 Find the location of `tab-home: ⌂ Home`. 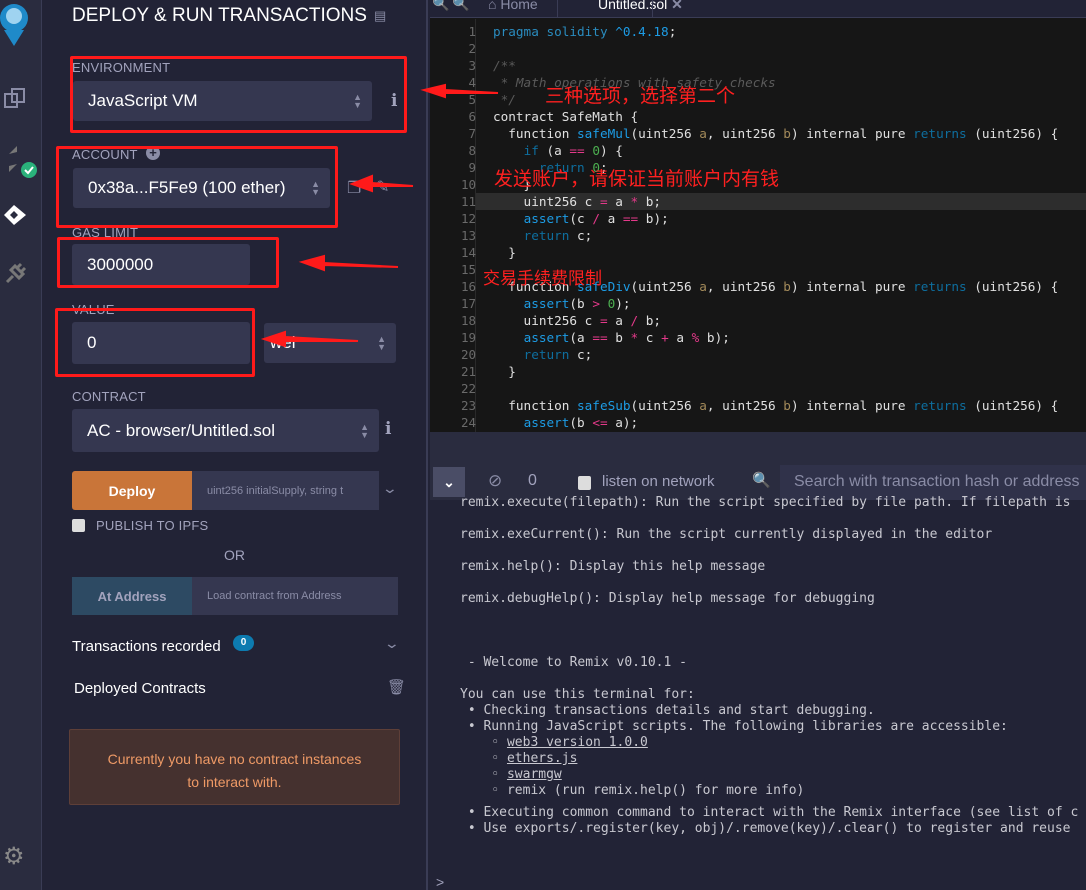

tab-home: ⌂ Home is located at coordinates (513, 6).